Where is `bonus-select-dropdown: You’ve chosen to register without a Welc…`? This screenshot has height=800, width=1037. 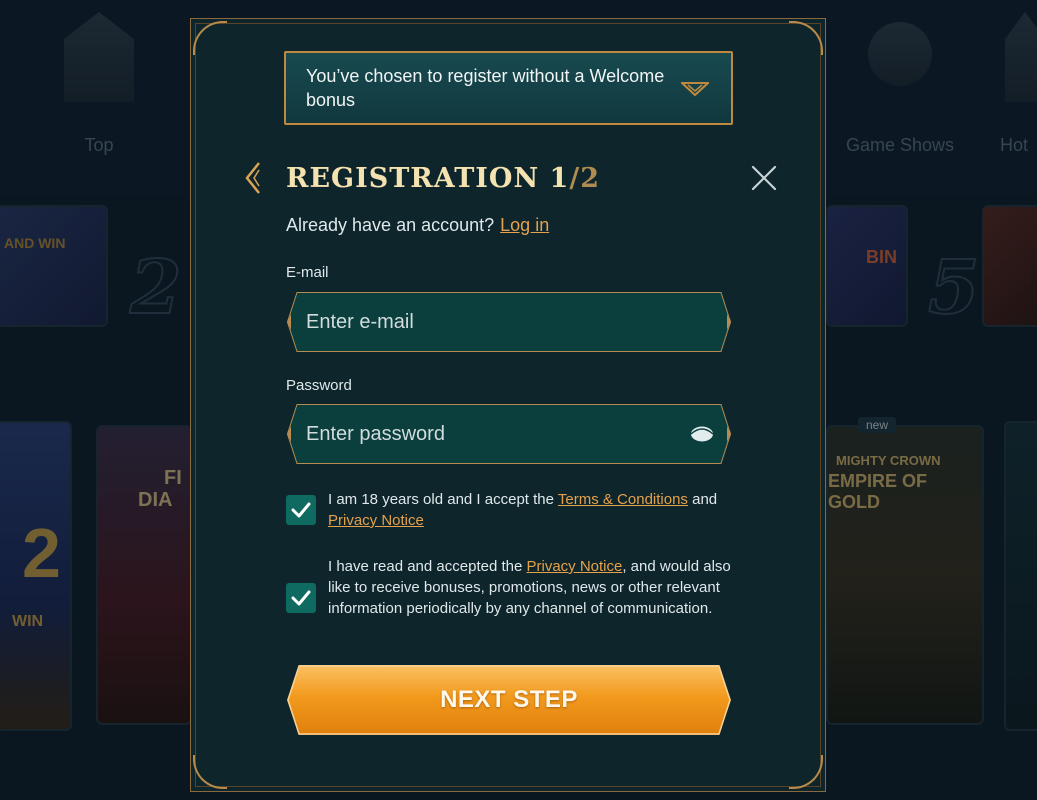 bonus-select-dropdown: You’ve chosen to register without a Welc… is located at coordinates (508, 88).